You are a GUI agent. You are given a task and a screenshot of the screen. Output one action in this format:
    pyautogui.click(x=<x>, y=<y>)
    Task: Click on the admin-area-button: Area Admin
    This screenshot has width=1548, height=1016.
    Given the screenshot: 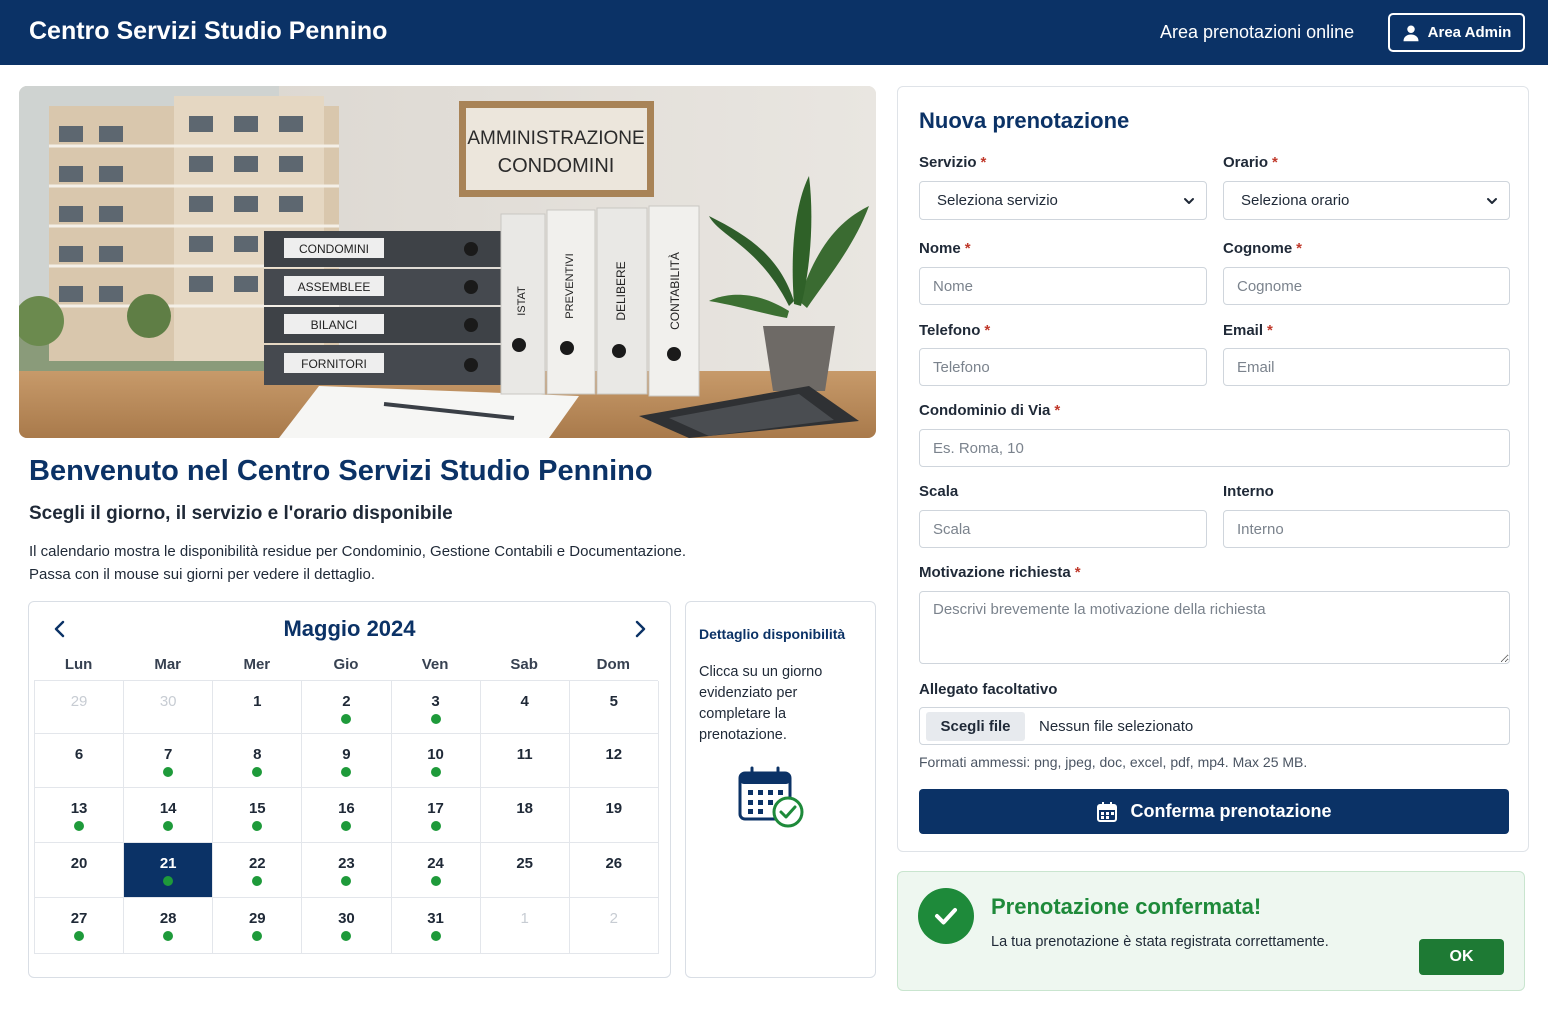 What is the action you would take?
    pyautogui.click(x=1456, y=32)
    